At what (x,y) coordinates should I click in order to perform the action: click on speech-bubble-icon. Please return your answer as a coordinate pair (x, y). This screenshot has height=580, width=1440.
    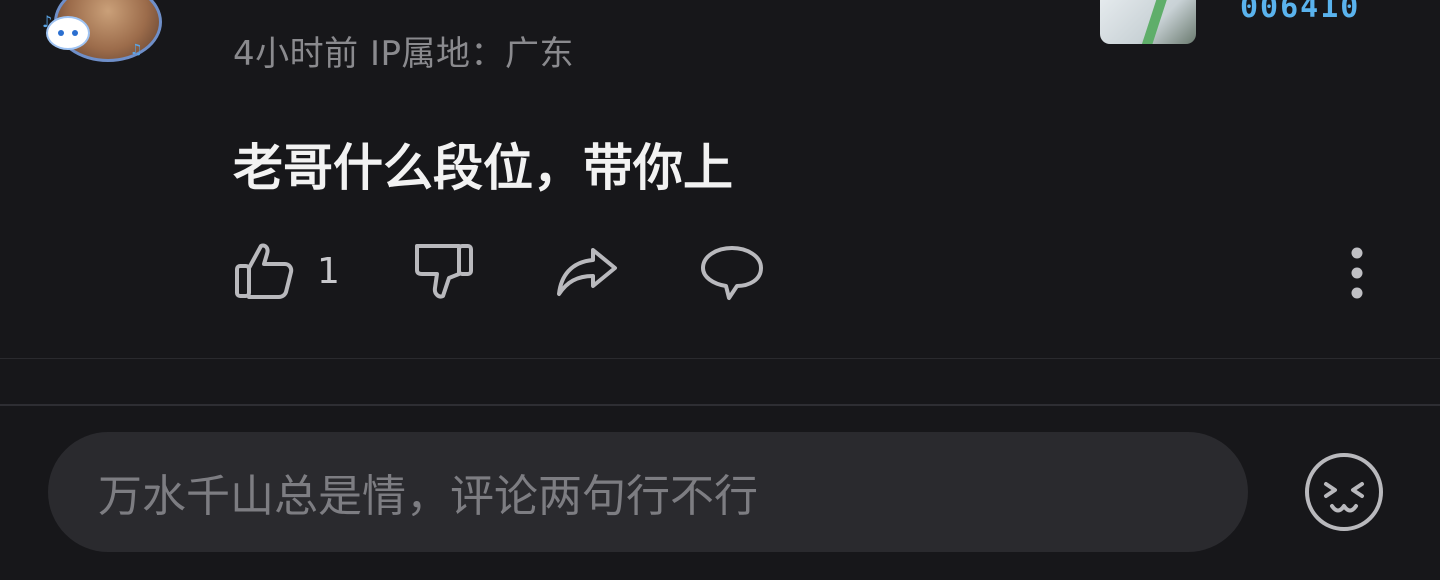
    Looking at the image, I should click on (732, 271).